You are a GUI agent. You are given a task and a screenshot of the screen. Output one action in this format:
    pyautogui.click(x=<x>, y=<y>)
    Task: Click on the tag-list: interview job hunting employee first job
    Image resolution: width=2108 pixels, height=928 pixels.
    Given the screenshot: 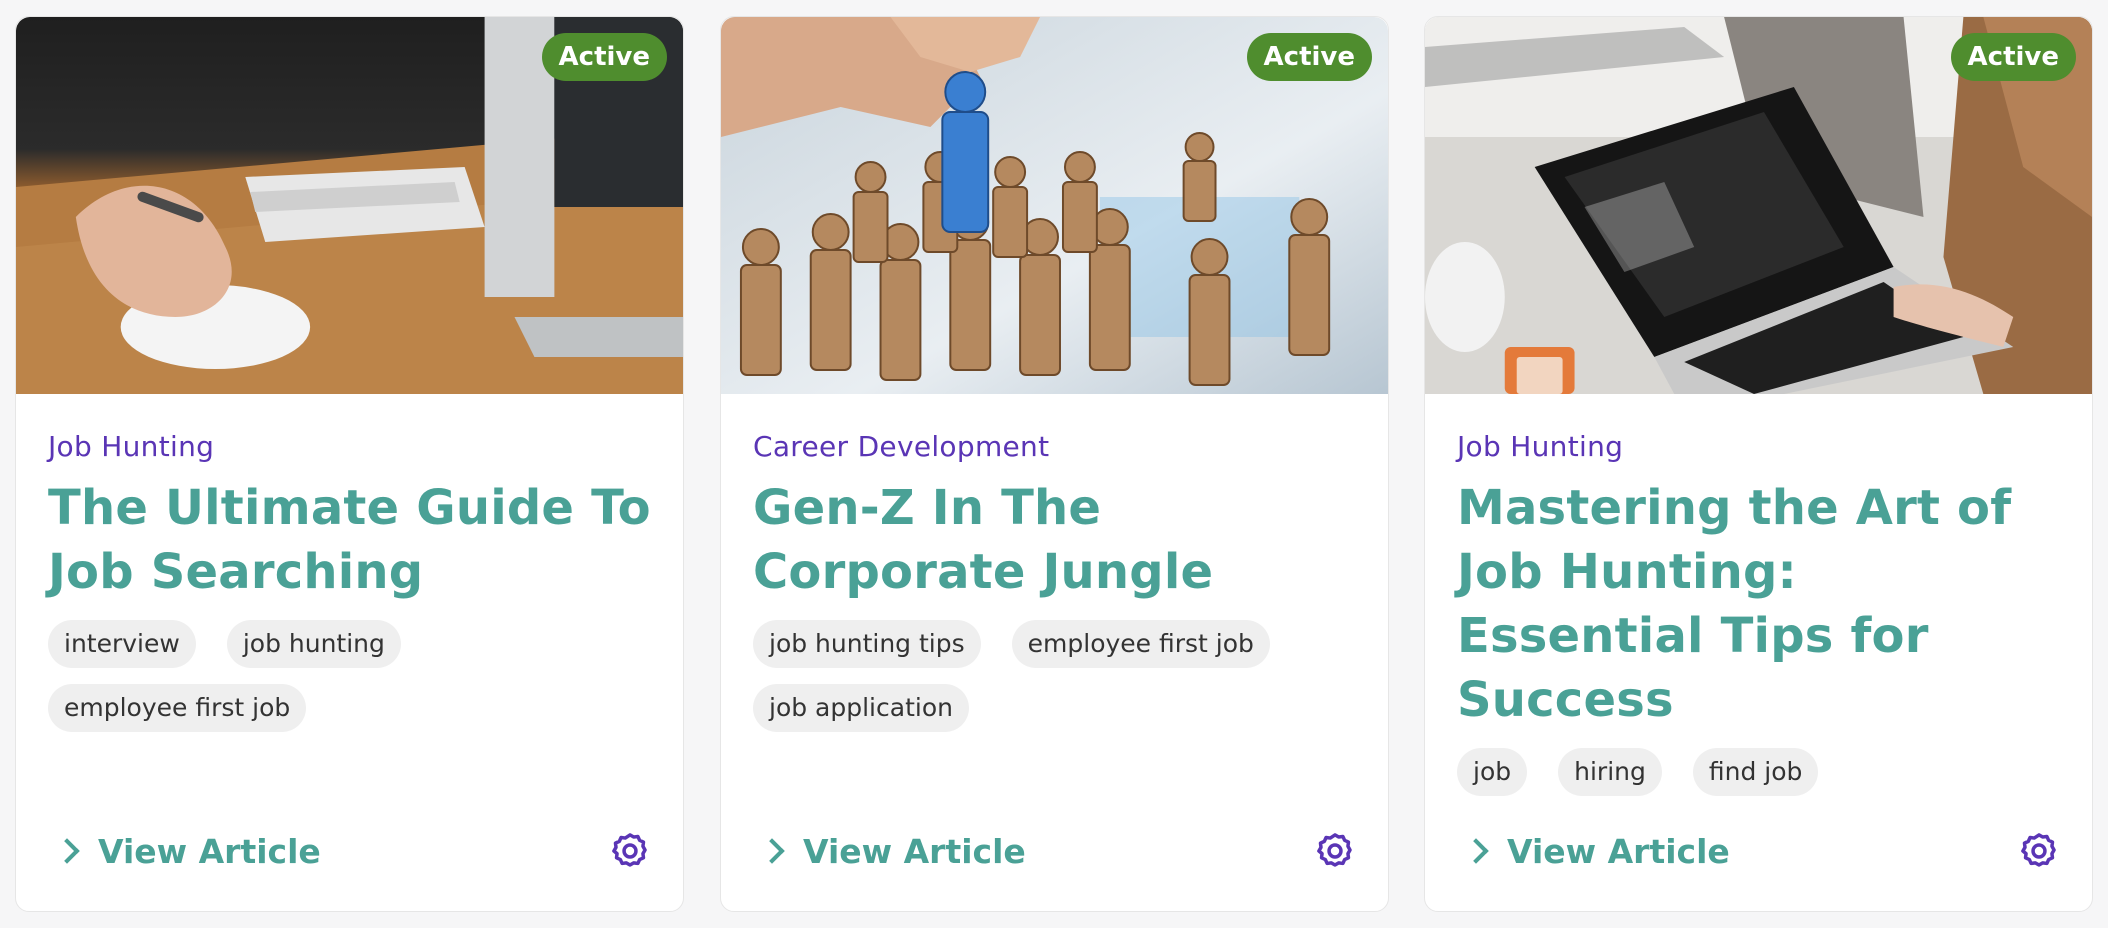 What is the action you would take?
    pyautogui.click(x=349, y=676)
    